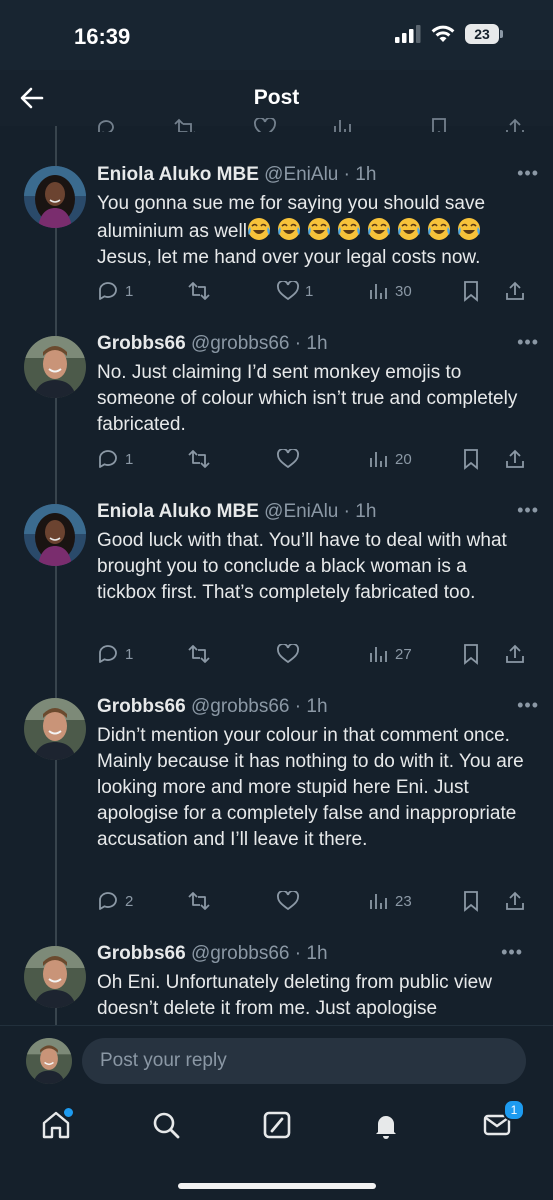  What do you see at coordinates (115, 901) in the screenshot?
I see `reply-button: 2` at bounding box center [115, 901].